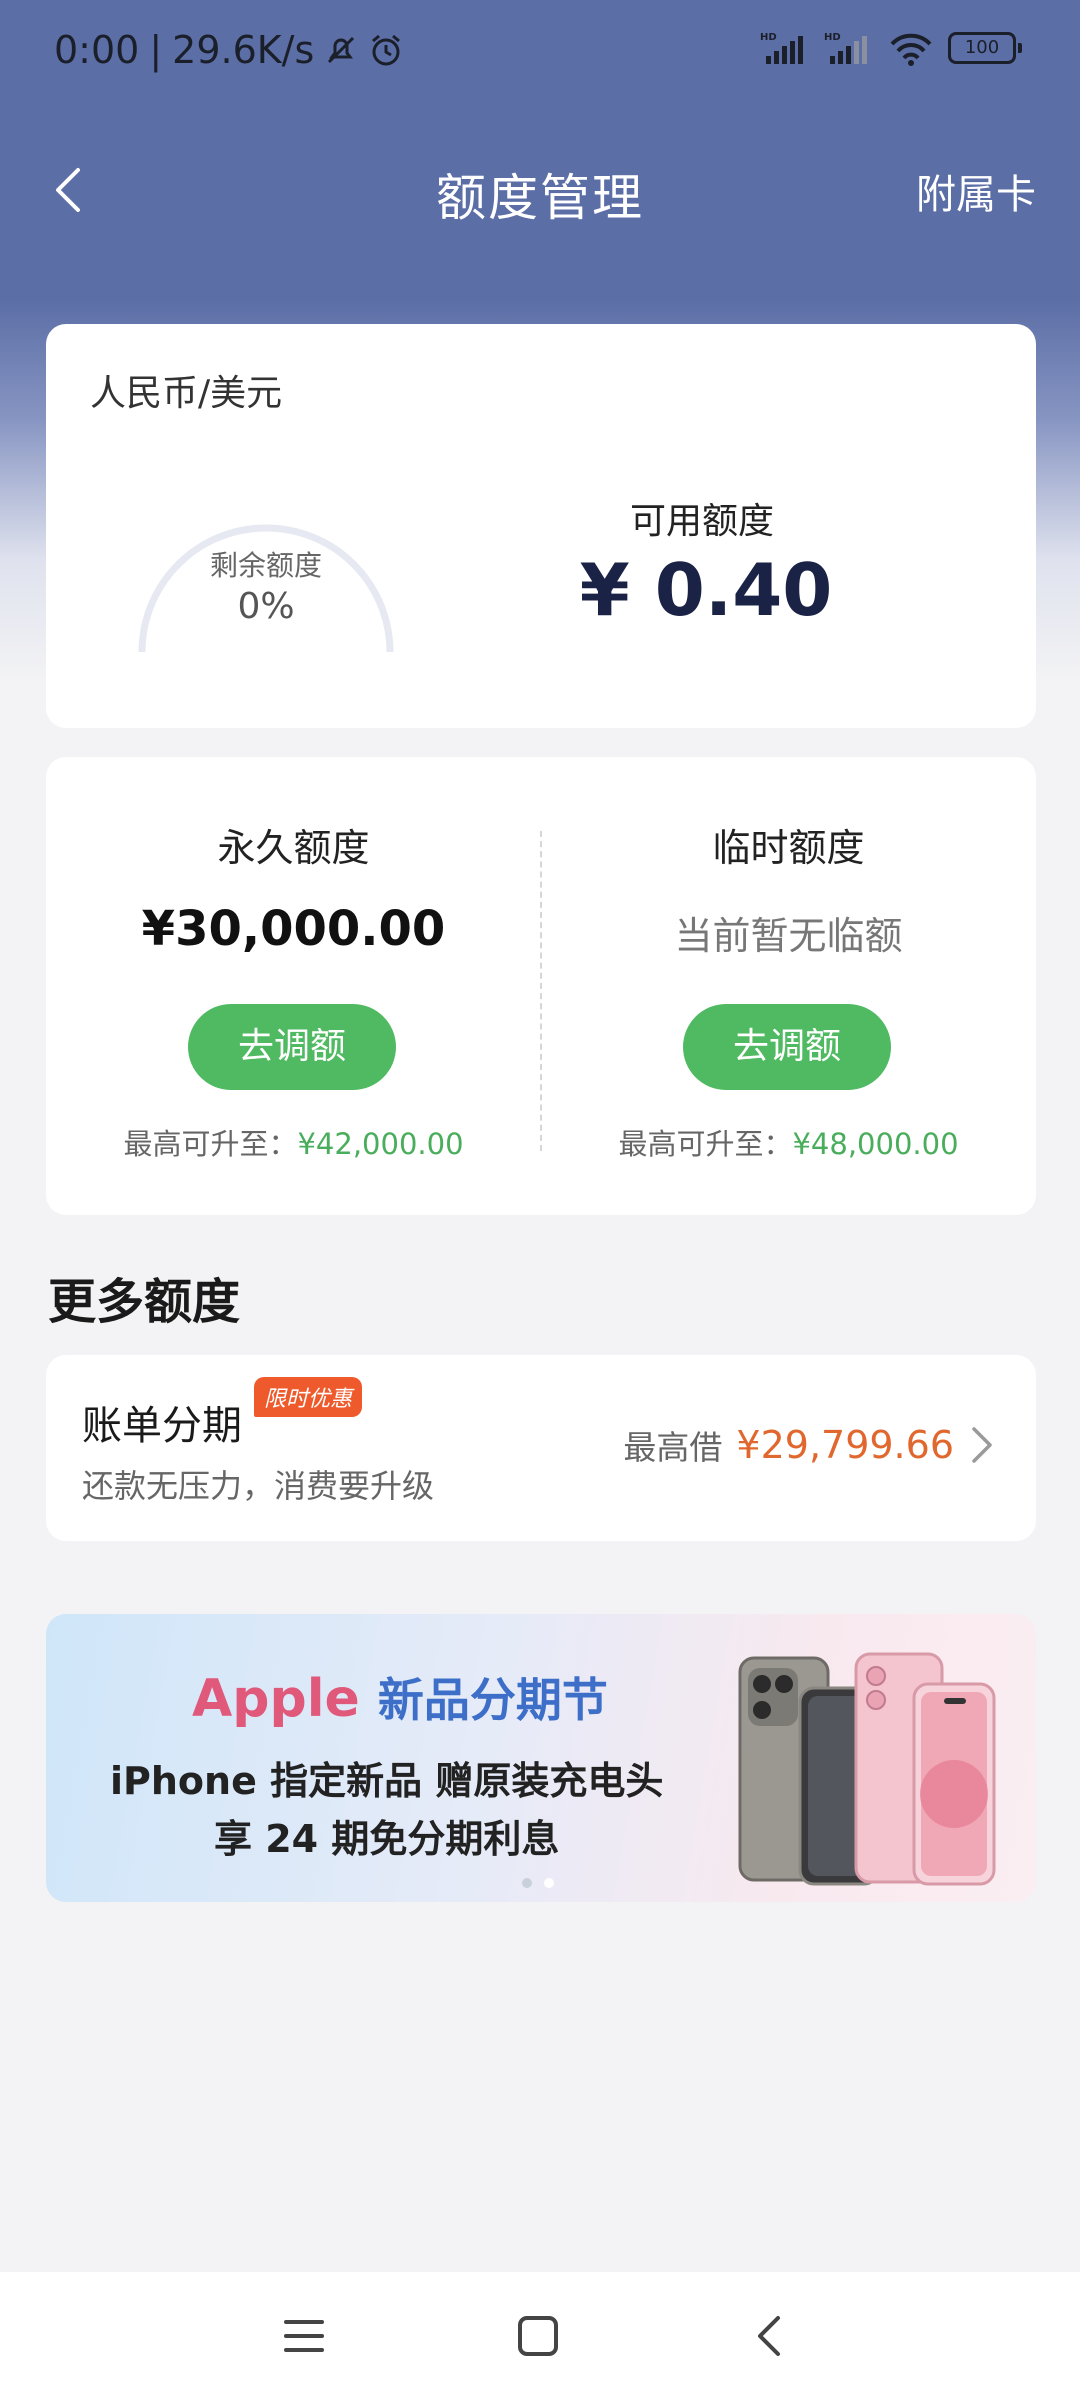  What do you see at coordinates (540, 50) in the screenshot?
I see `status-bar: 0:00 | 29.6K/s HD HD 100` at bounding box center [540, 50].